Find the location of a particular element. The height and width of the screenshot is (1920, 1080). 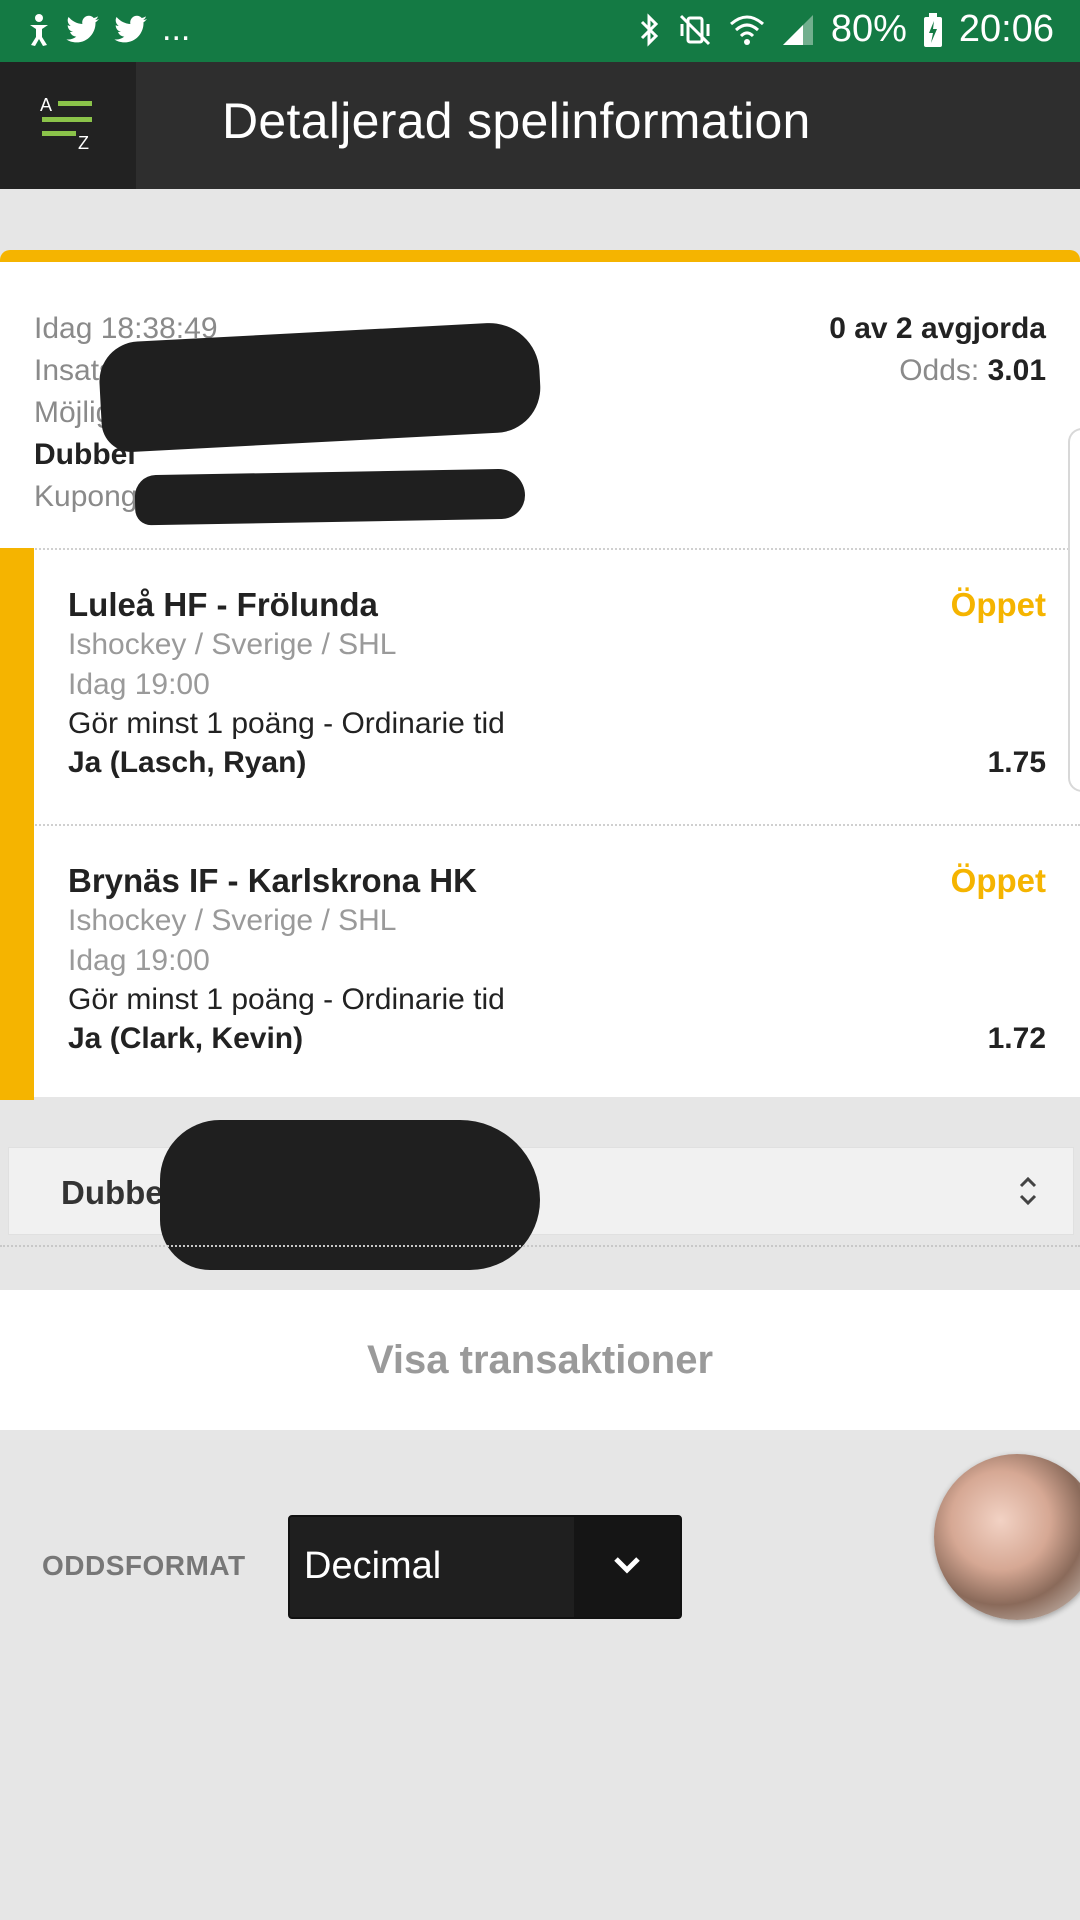

transactions-section: Visa transaktioner is located at coordinates (540, 1360).